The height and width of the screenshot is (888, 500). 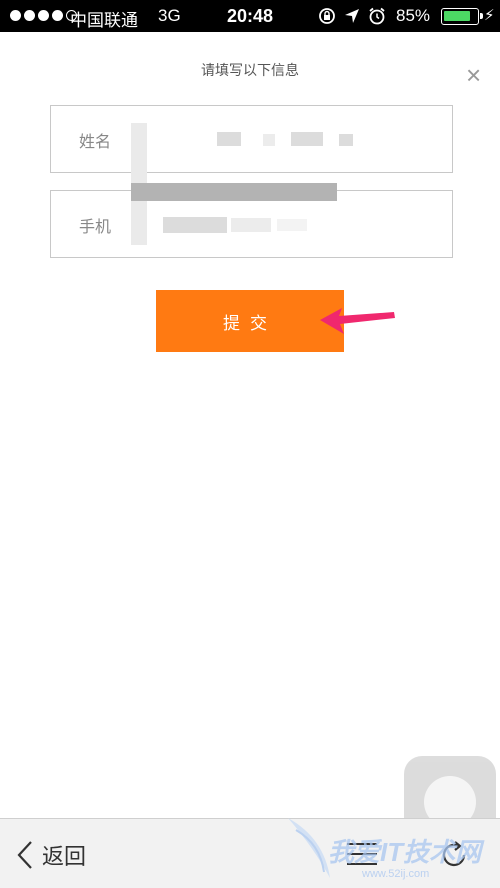 I want to click on name-value-redacted, so click(x=267, y=139).